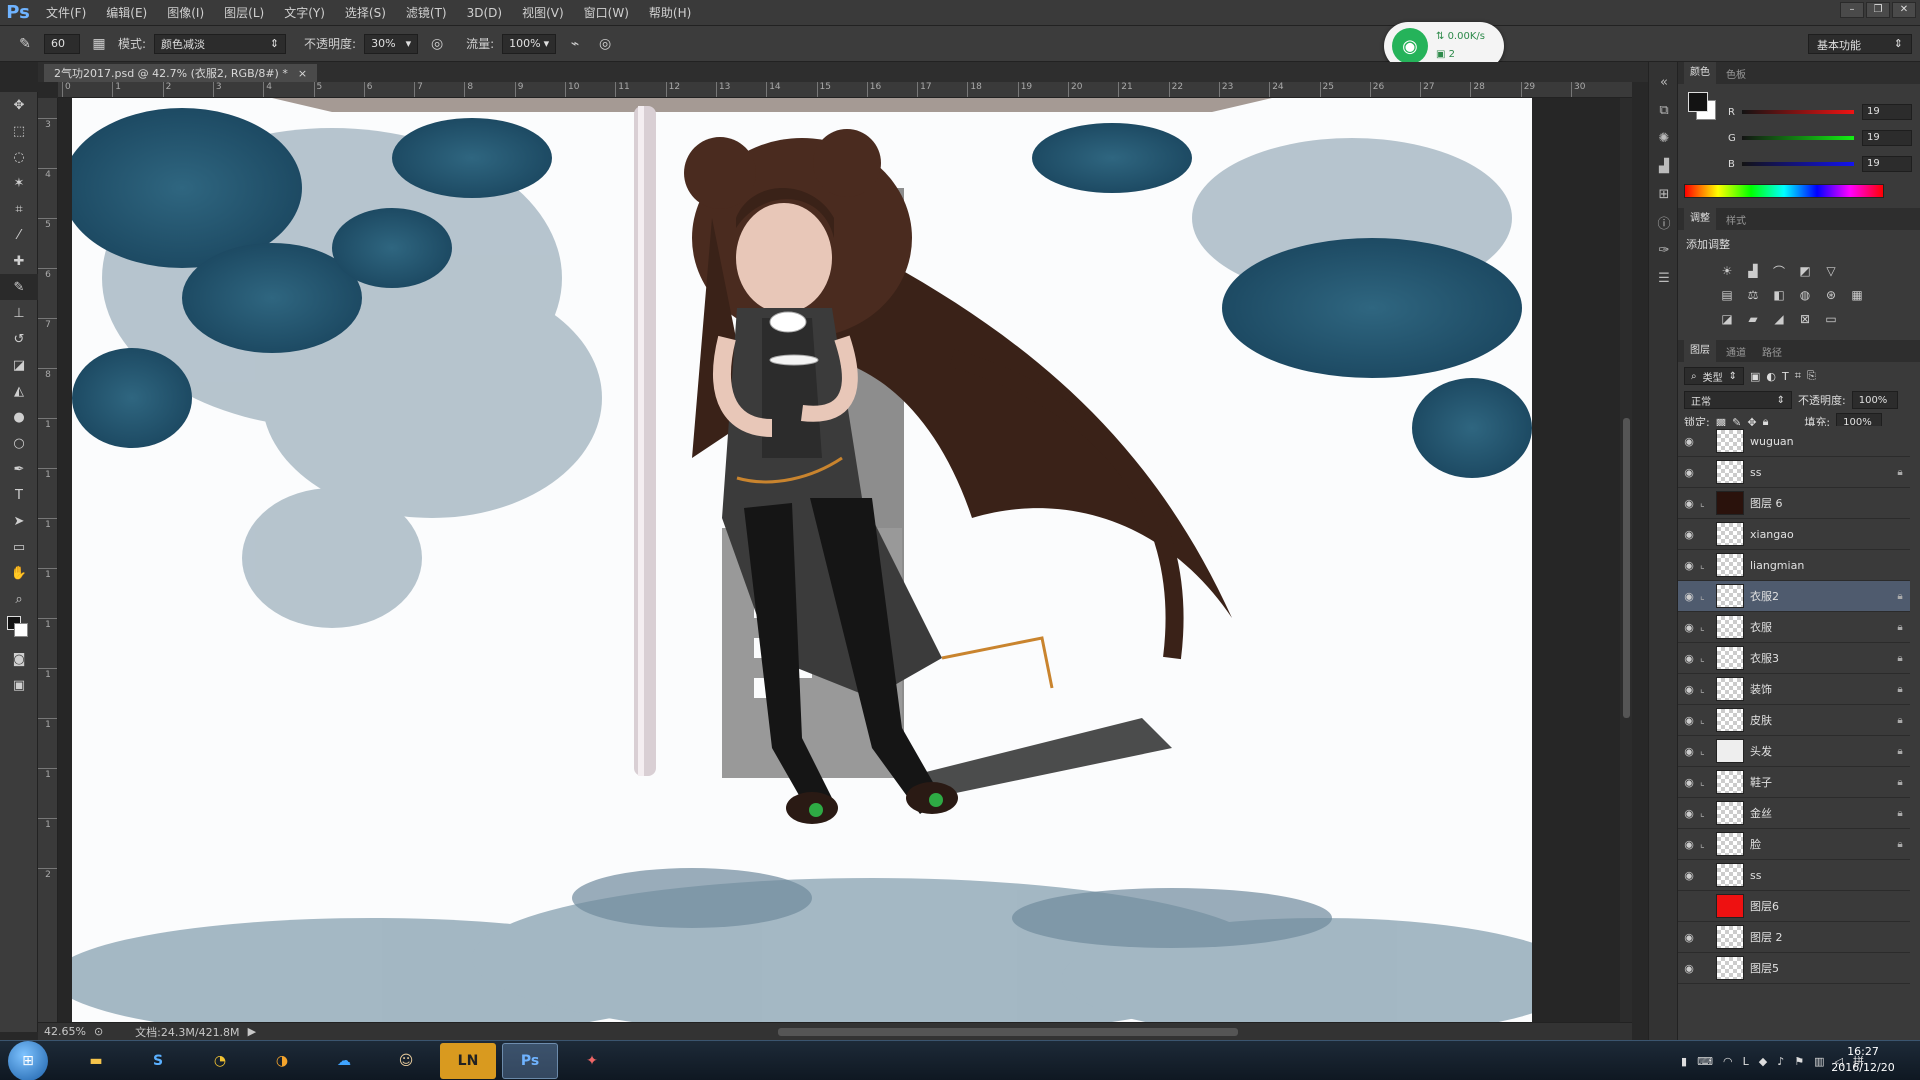 Image resolution: width=1920 pixels, height=1080 pixels. What do you see at coordinates (220, 1061) in the screenshot?
I see `qq-browser-icon: ◔` at bounding box center [220, 1061].